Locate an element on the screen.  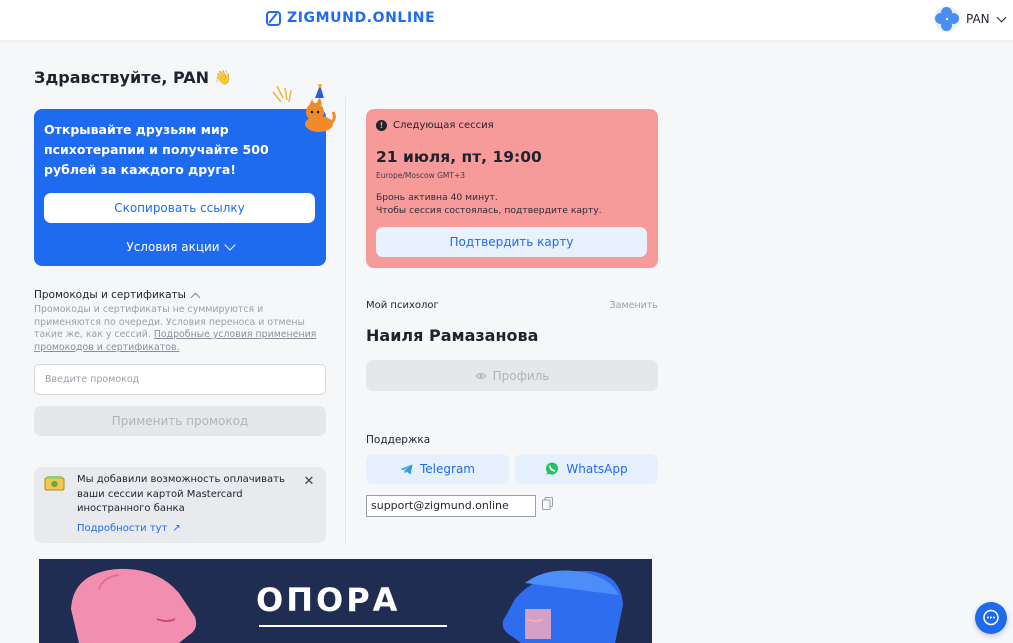
my-psychologist-label: Мой психолог is located at coordinates (402, 305).